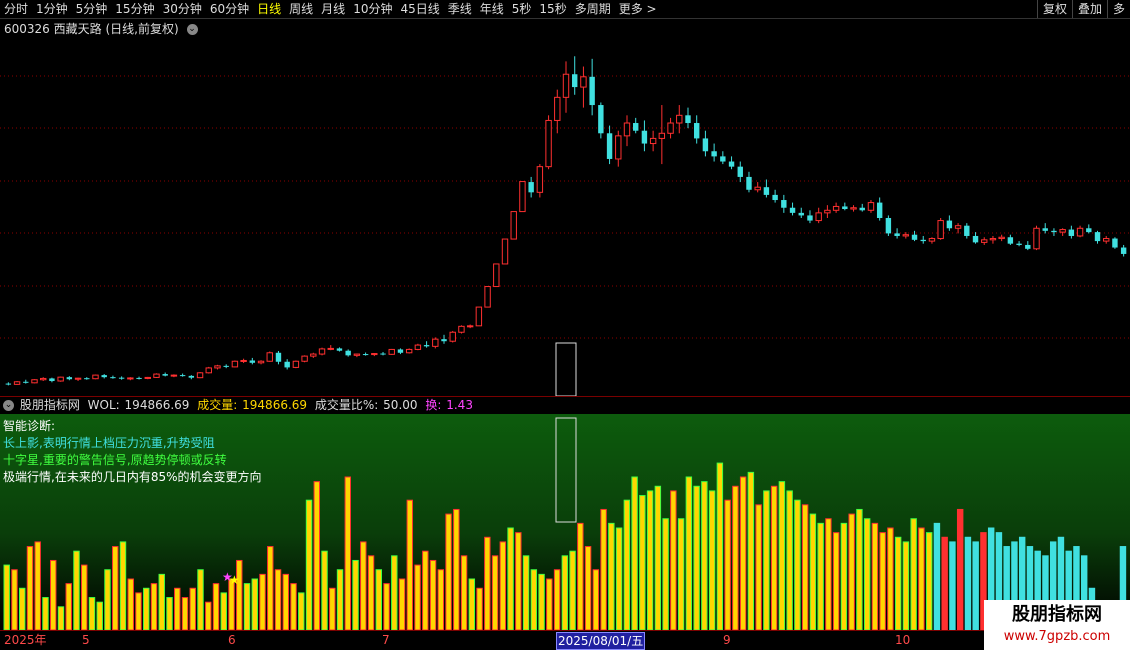  Describe the element at coordinates (16, 9) in the screenshot. I see `period-tab: 分时` at that location.